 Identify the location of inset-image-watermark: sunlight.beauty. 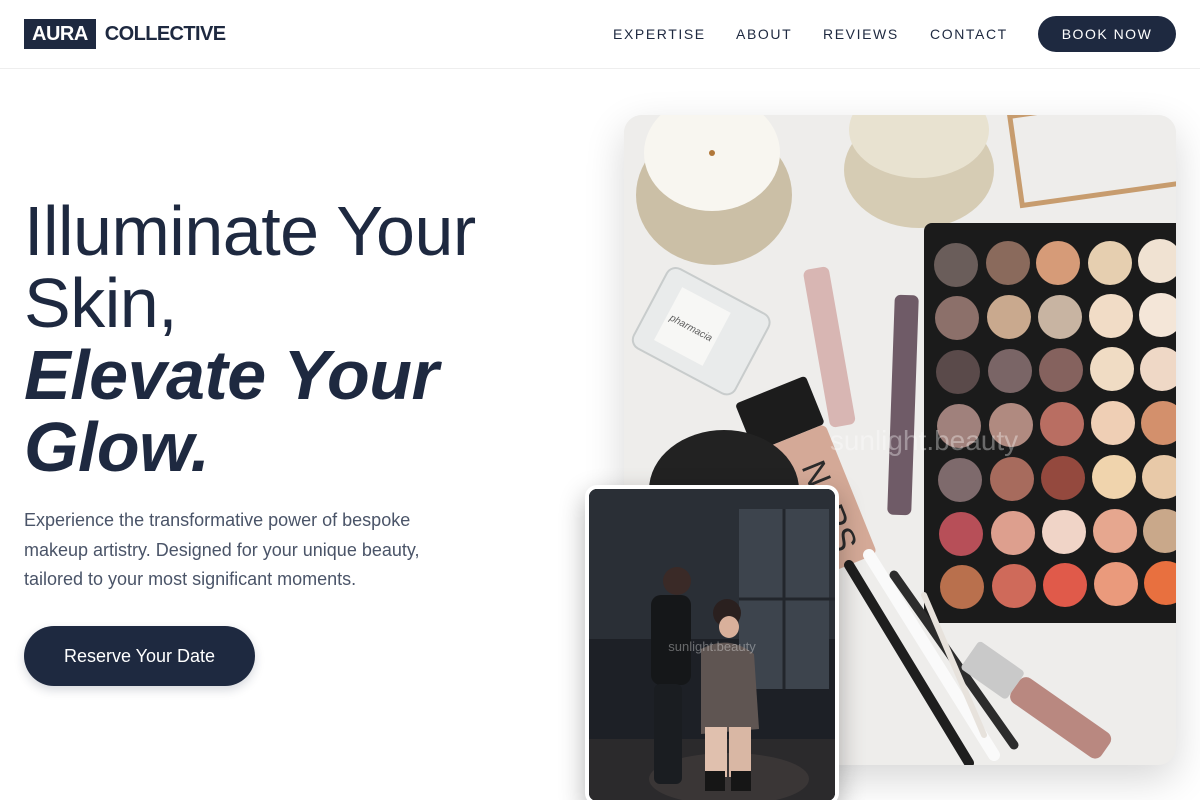
(712, 646).